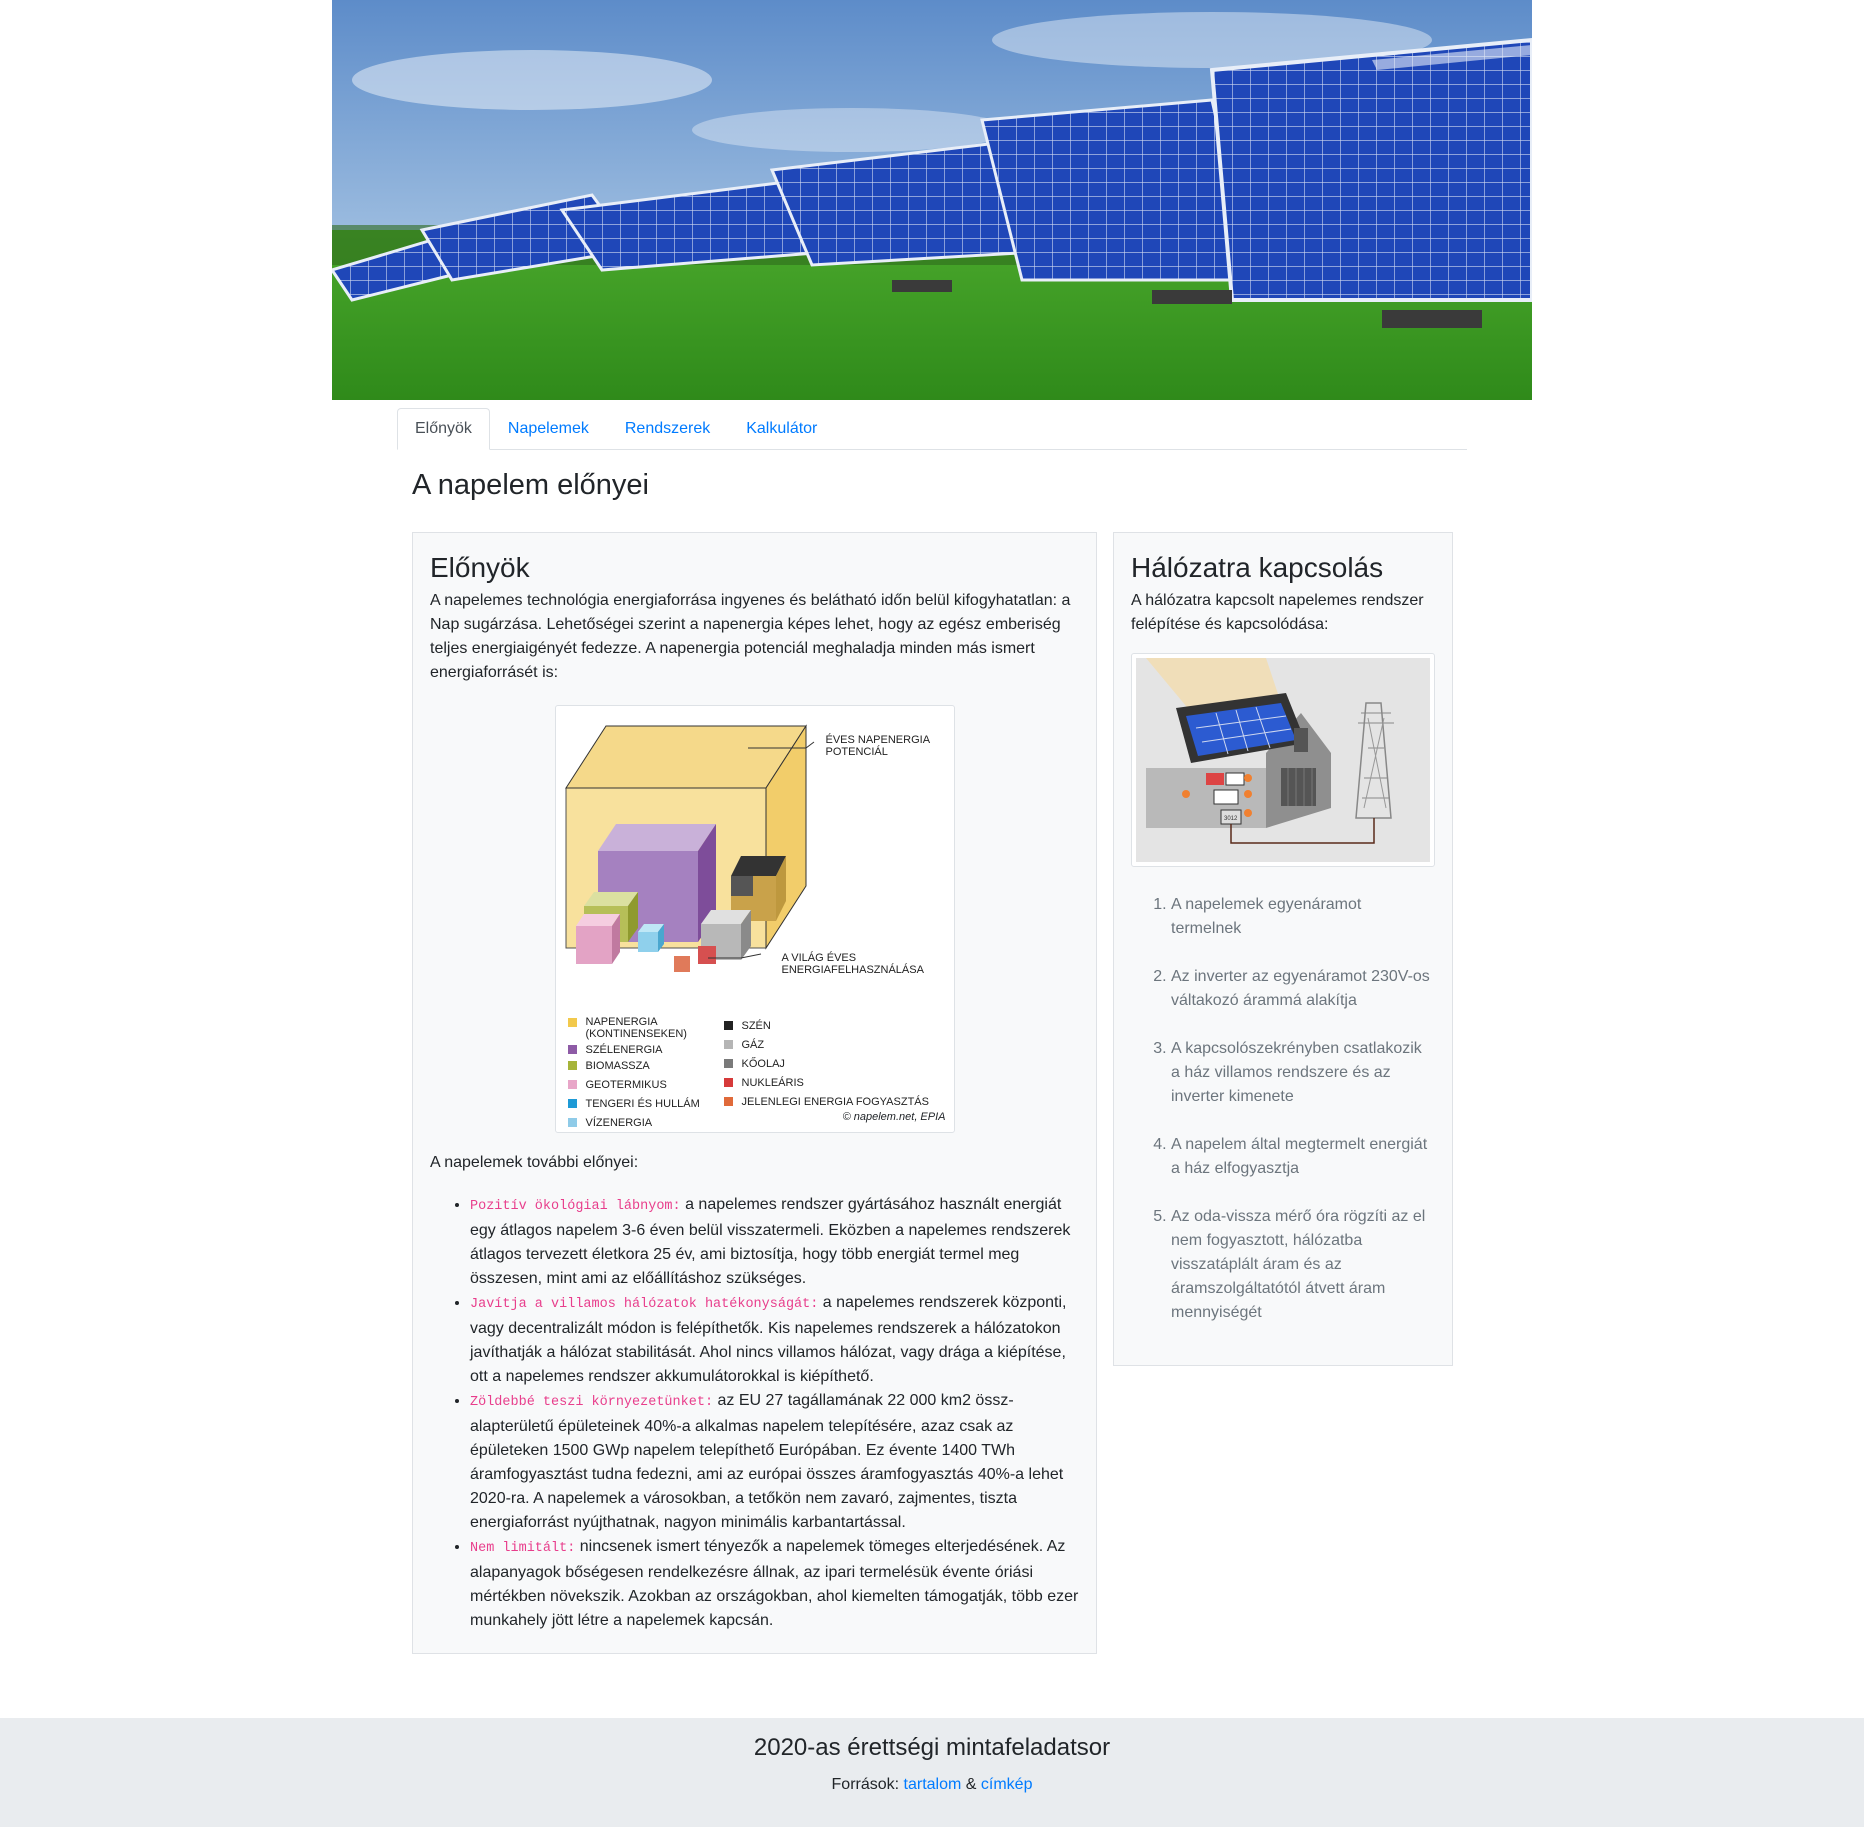 This screenshot has height=1827, width=1864. Describe the element at coordinates (530, 485) in the screenshot. I see `page-title: A napelem előnyei` at that location.